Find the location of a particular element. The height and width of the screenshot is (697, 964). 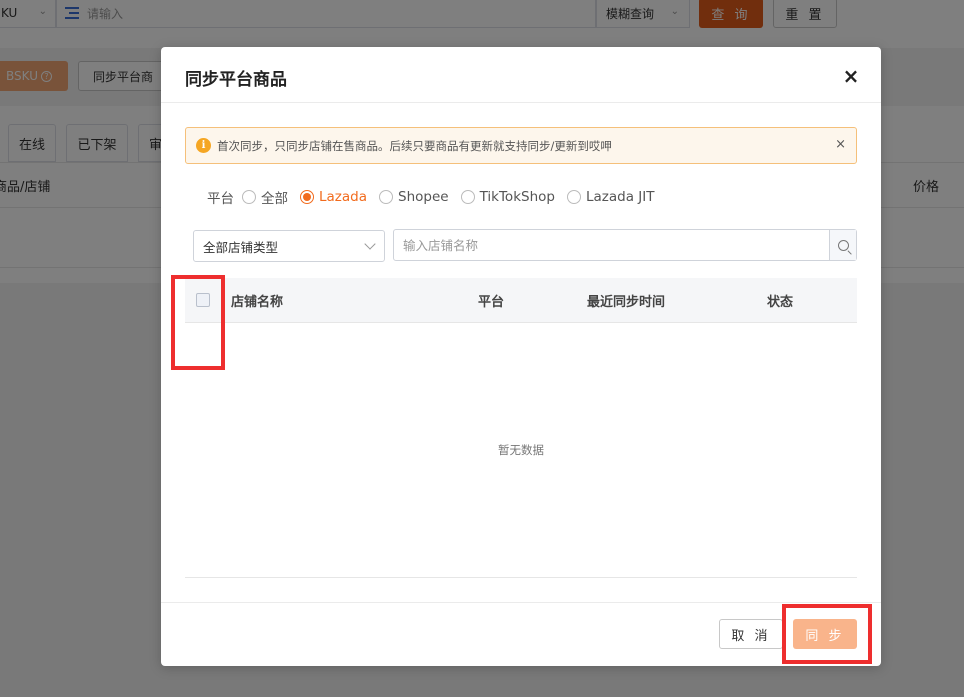

store-type-select: 全部店铺类型 is located at coordinates (289, 246).